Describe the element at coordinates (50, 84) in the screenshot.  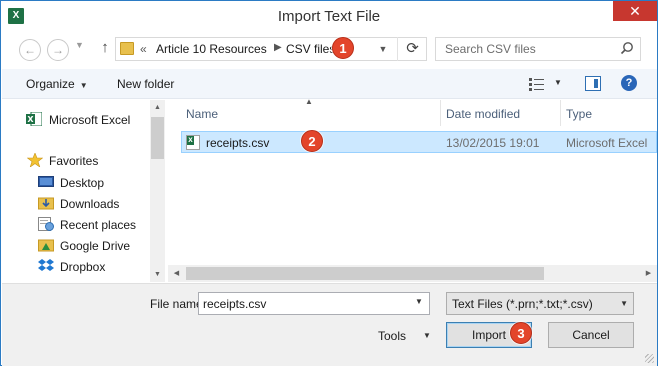
I see `organize-label: Organize` at that location.